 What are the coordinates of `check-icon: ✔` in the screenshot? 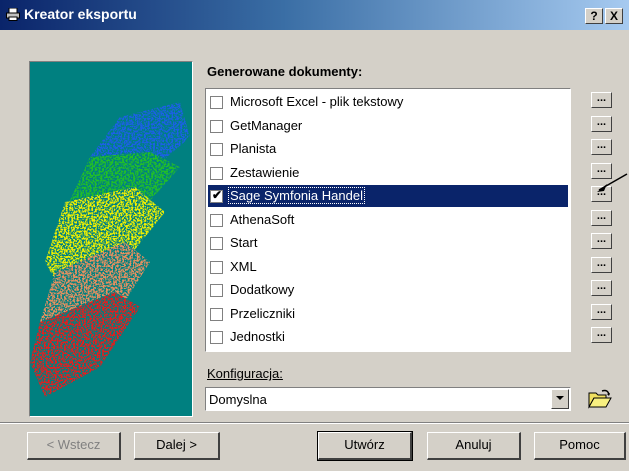 It's located at (217, 195).